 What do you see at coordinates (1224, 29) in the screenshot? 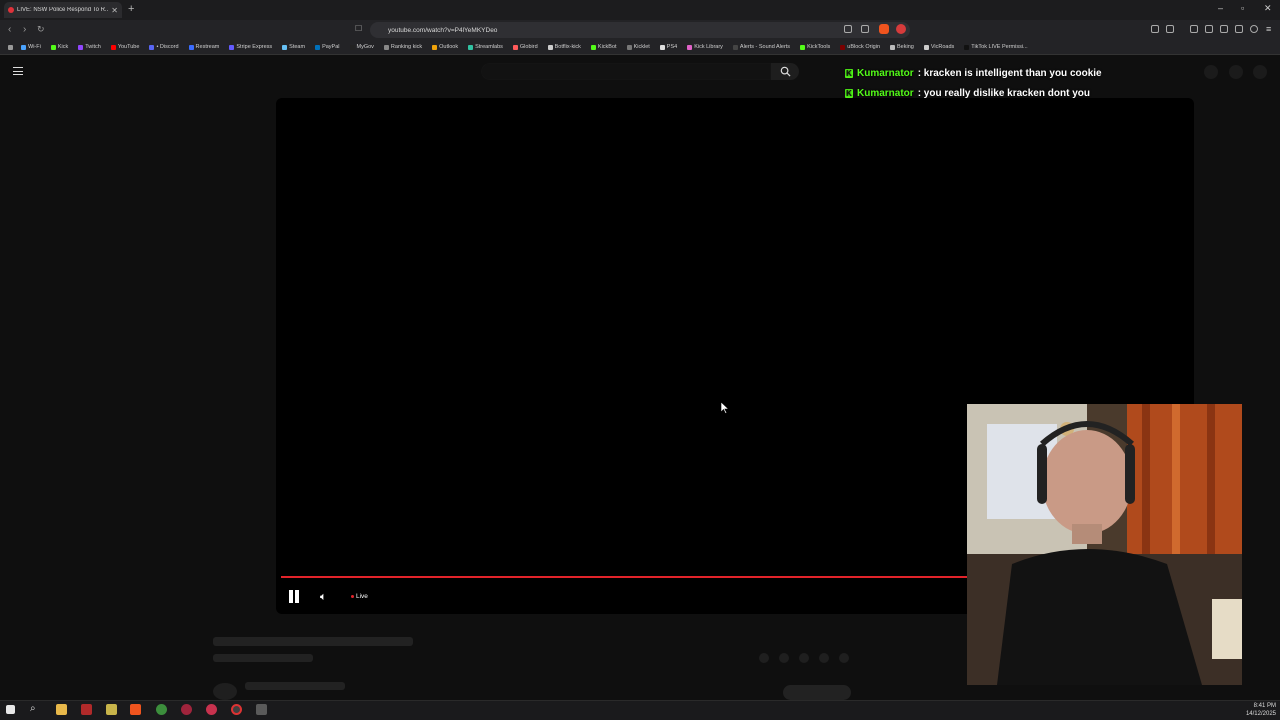
I see `wallet-icon` at bounding box center [1224, 29].